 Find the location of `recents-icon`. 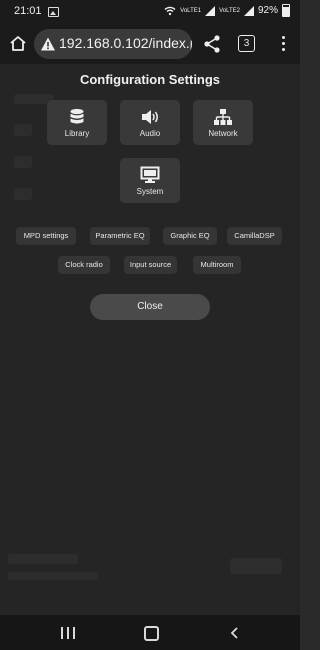

recents-icon is located at coordinates (68, 633).